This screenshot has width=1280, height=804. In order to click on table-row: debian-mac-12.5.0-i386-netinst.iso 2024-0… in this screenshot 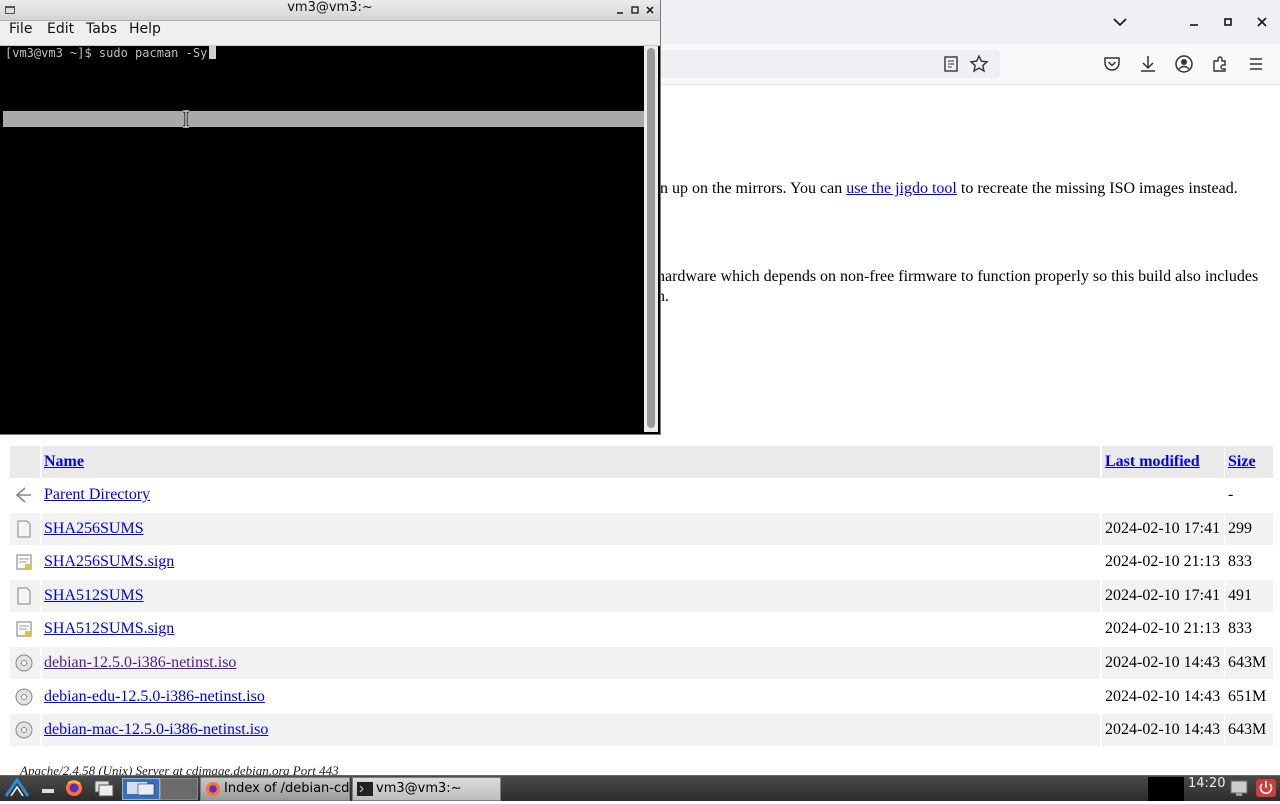, I will do `click(641, 730)`.